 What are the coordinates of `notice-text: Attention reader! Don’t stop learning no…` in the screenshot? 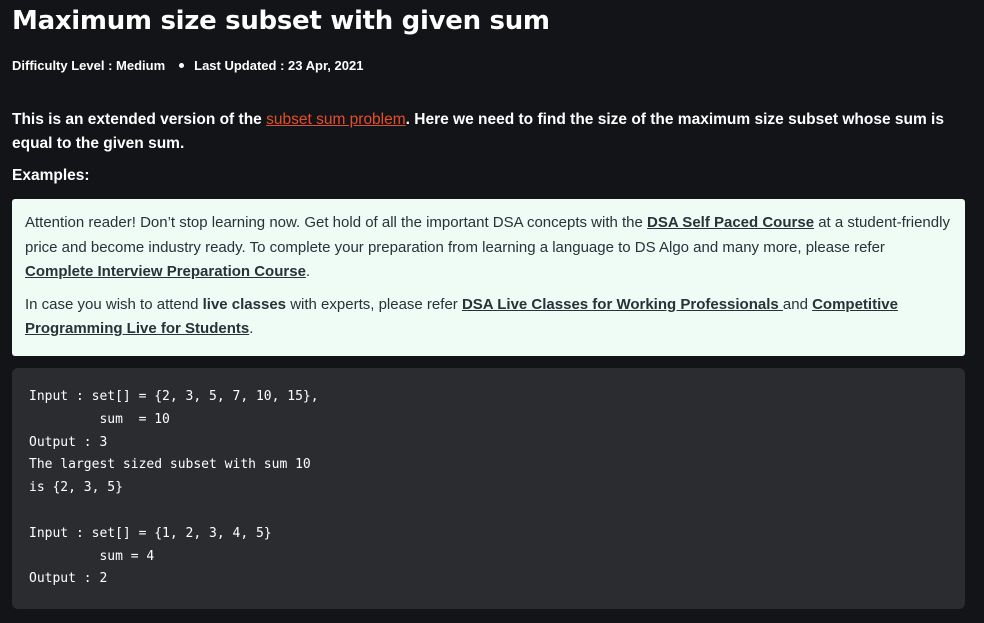 It's located at (336, 222).